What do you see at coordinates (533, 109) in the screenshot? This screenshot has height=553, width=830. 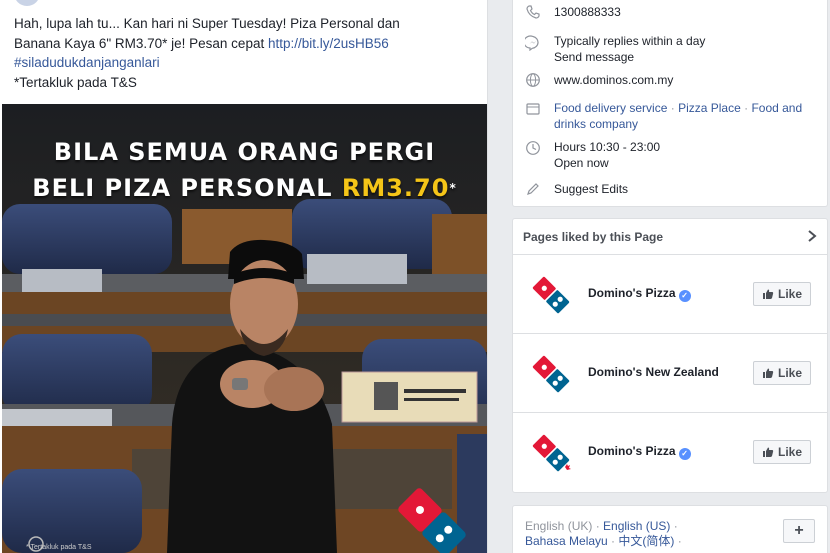 I see `category-tag-icon` at bounding box center [533, 109].